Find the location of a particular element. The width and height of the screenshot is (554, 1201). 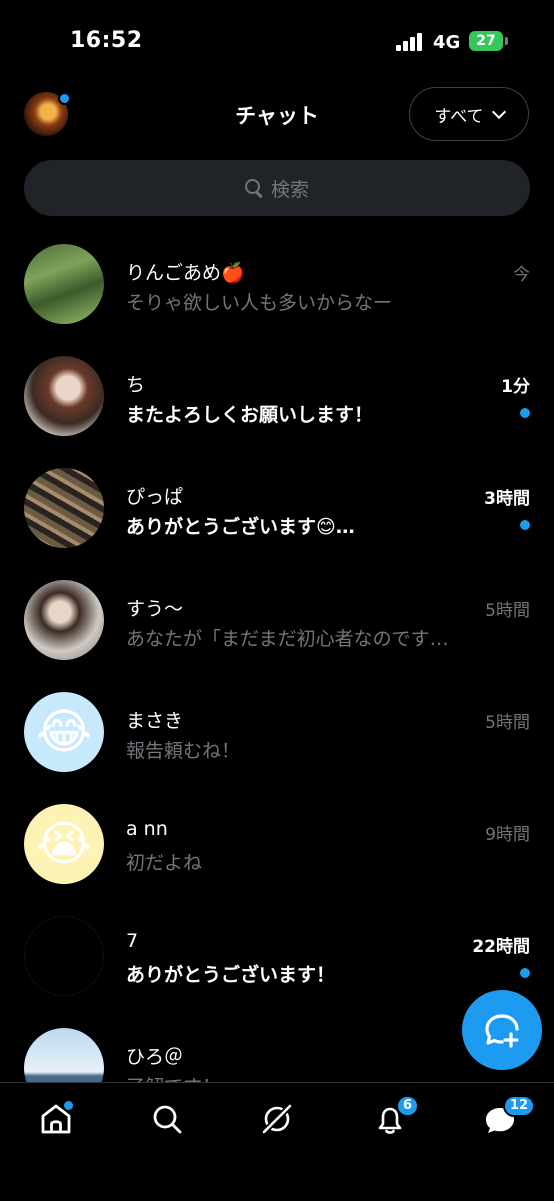

tab-bar: 6 12 is located at coordinates (277, 1141).